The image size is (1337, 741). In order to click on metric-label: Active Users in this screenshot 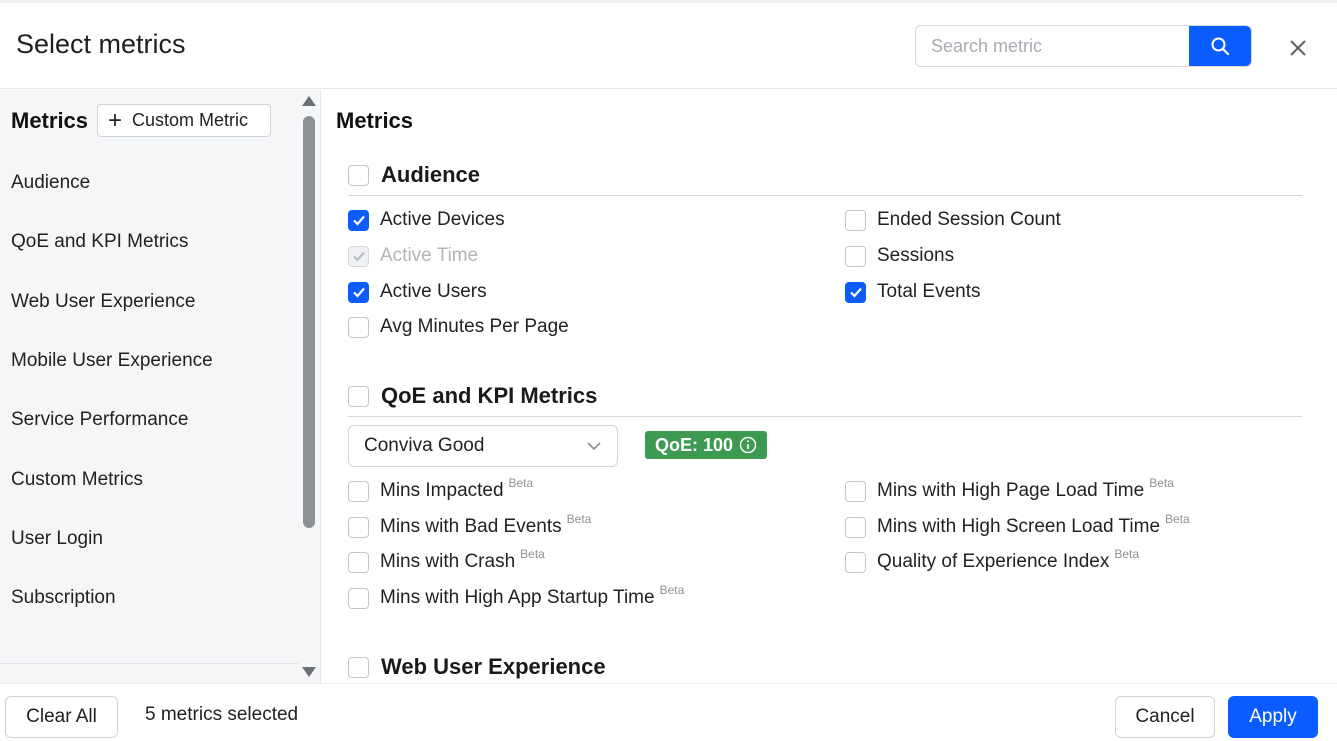, I will do `click(433, 291)`.